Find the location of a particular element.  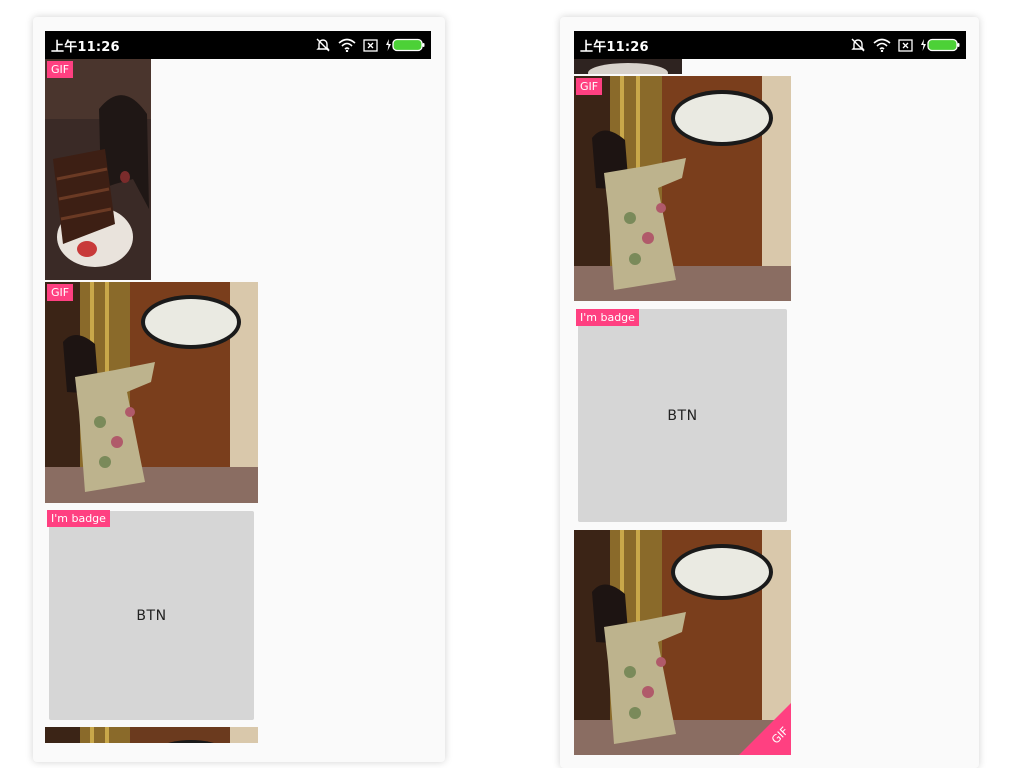

right-status-bar: 上午11:26 is located at coordinates (770, 45).